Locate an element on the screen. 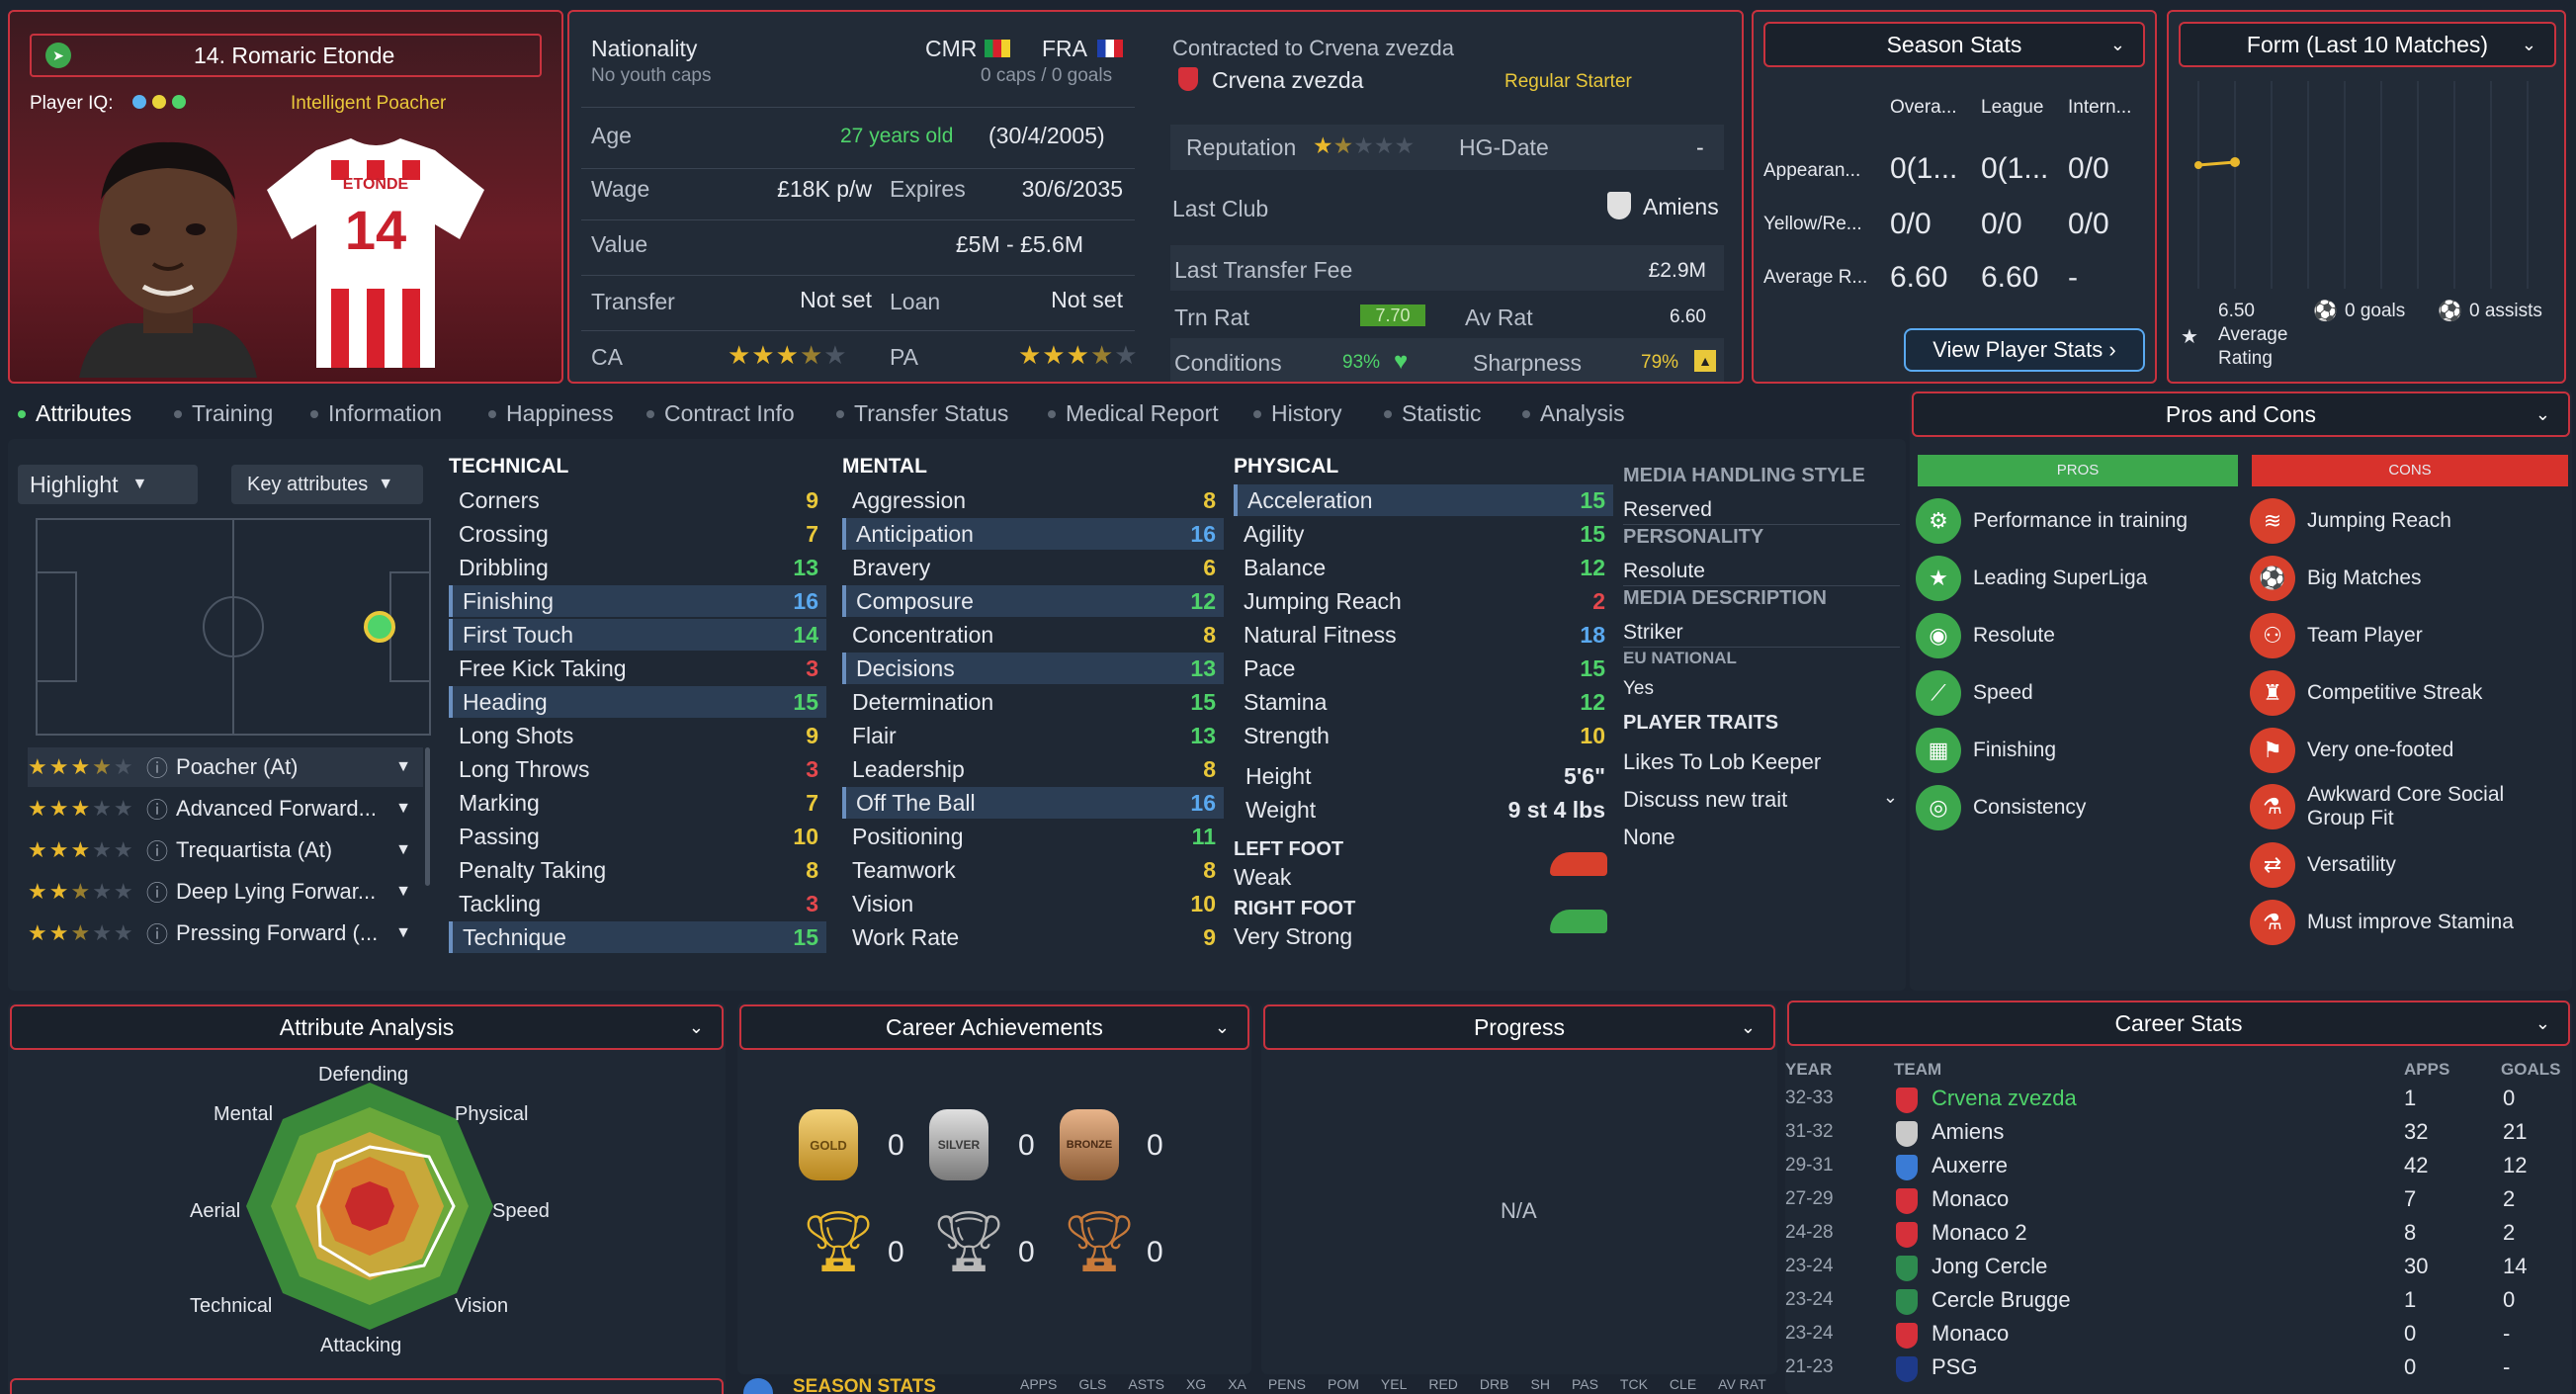 The width and height of the screenshot is (2576, 1394). attribute-row: Finishing 16 is located at coordinates (637, 601).